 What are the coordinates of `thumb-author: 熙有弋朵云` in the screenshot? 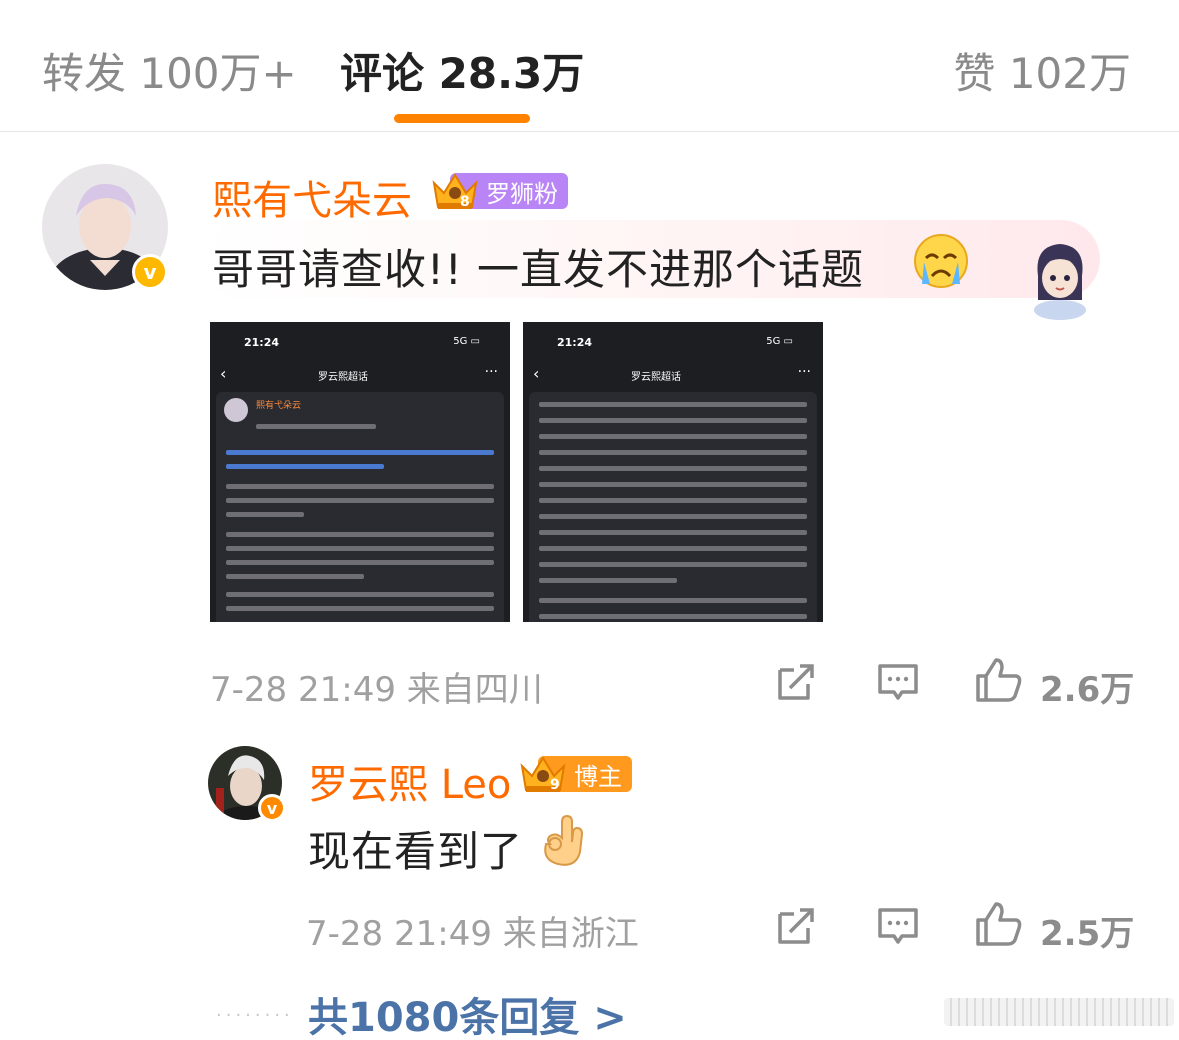 It's located at (279, 406).